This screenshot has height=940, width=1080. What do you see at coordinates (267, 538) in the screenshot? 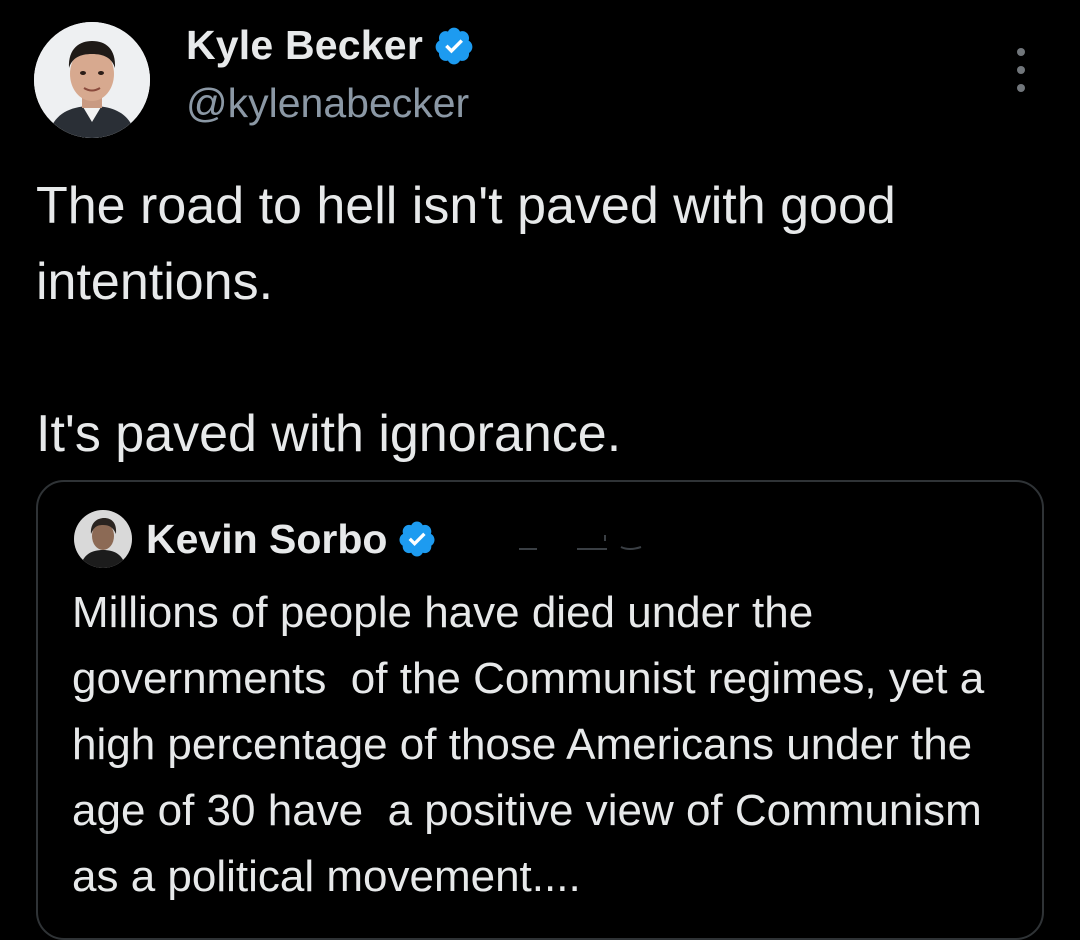
I see `quoted-author-display-name: Kevin Sorbo` at bounding box center [267, 538].